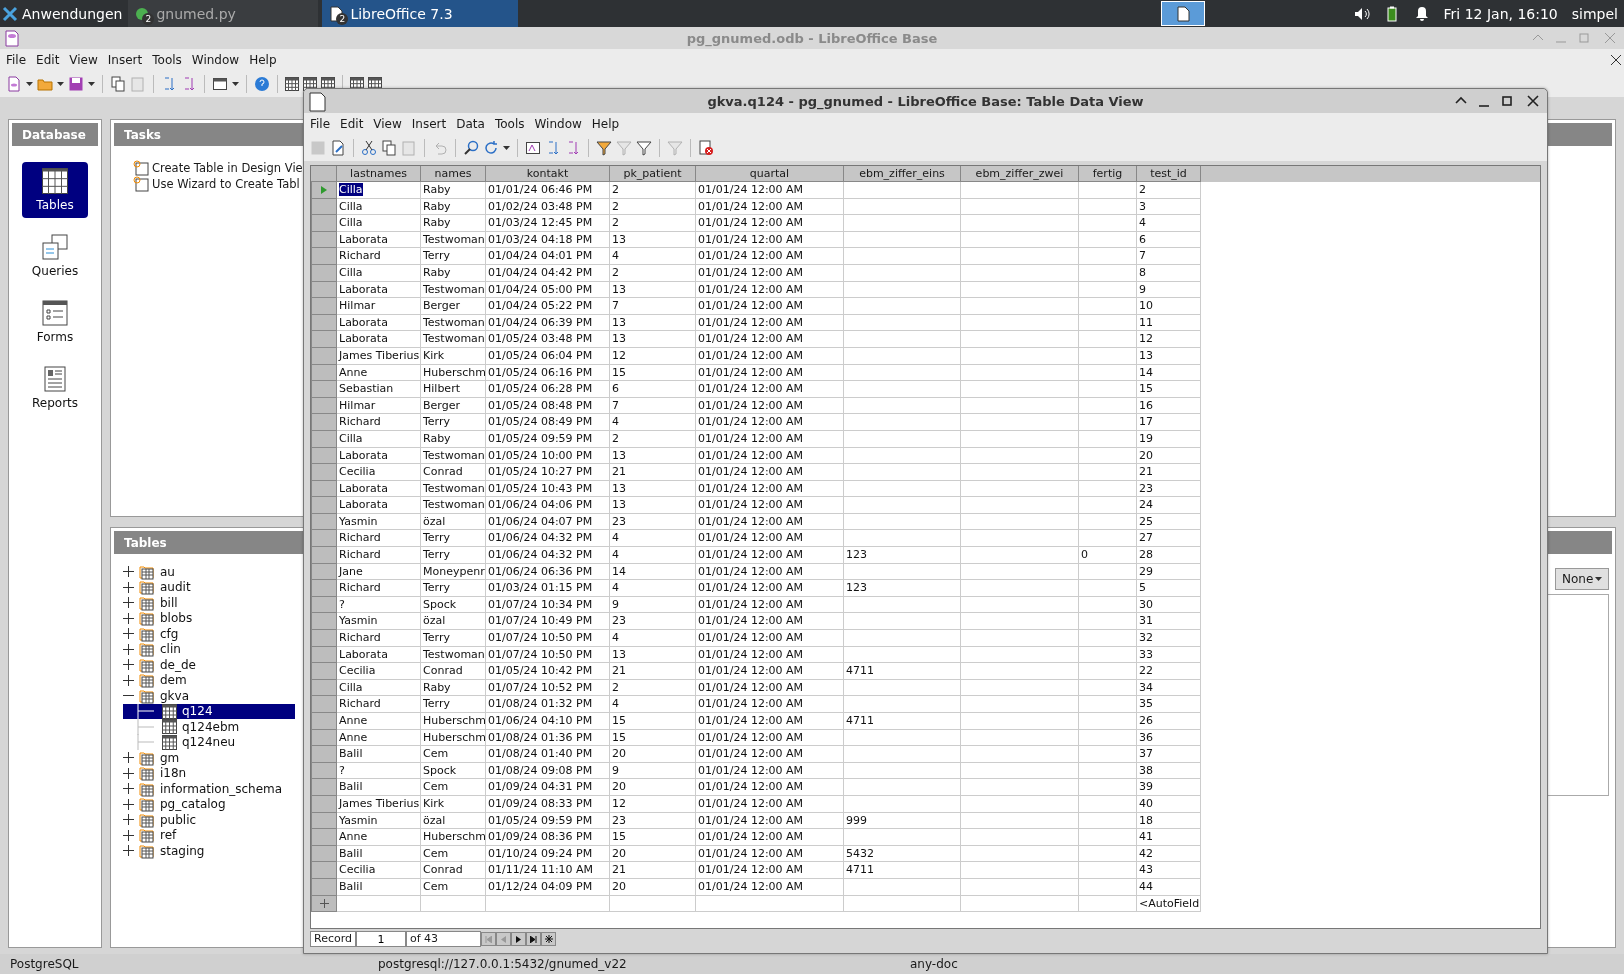 This screenshot has width=1624, height=974. What do you see at coordinates (706, 148) in the screenshot?
I see `delete-record-icon` at bounding box center [706, 148].